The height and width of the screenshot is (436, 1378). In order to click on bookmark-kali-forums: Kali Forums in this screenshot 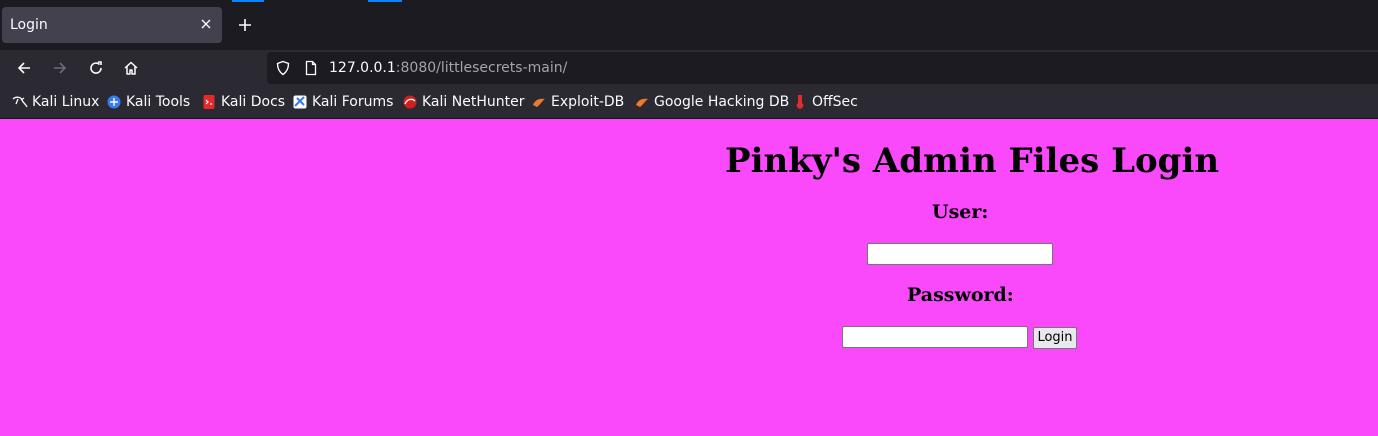, I will do `click(342, 102)`.